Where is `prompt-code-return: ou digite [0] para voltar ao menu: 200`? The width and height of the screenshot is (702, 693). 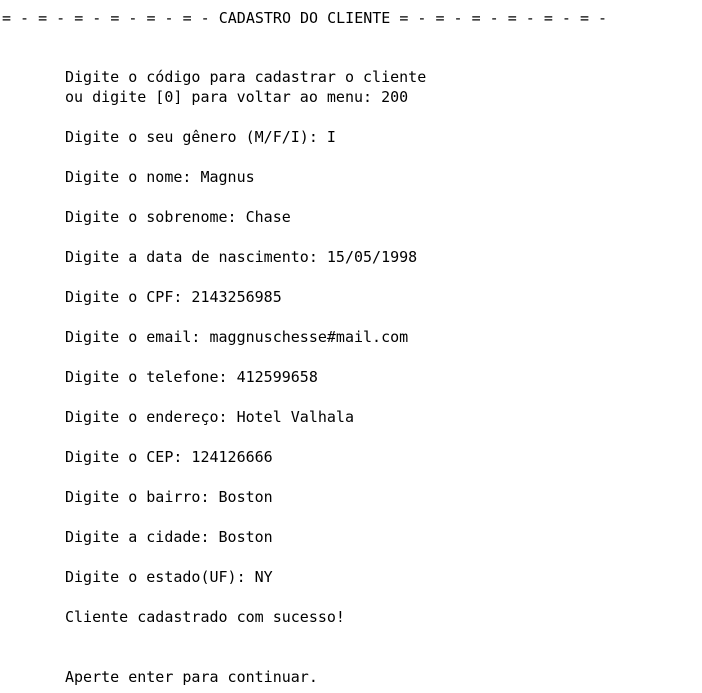 prompt-code-return: ou digite [0] para voltar ao menu: 200 is located at coordinates (237, 97).